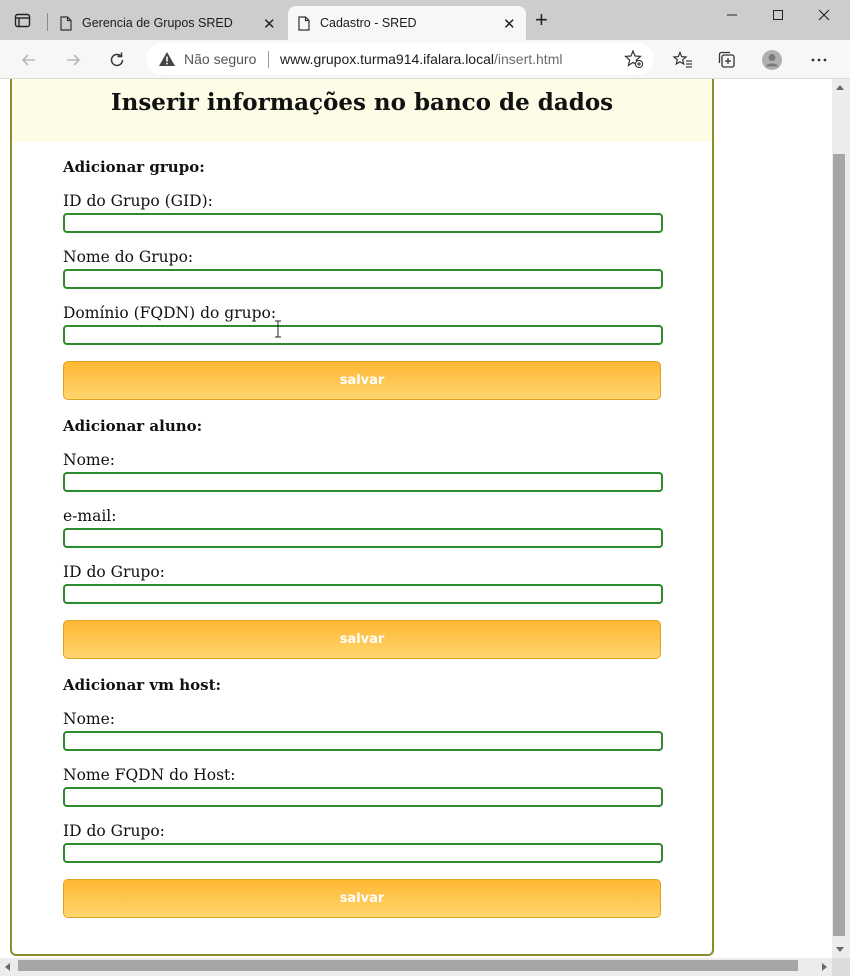  Describe the element at coordinates (23, 21) in the screenshot. I see `tab-actions-icon` at that location.